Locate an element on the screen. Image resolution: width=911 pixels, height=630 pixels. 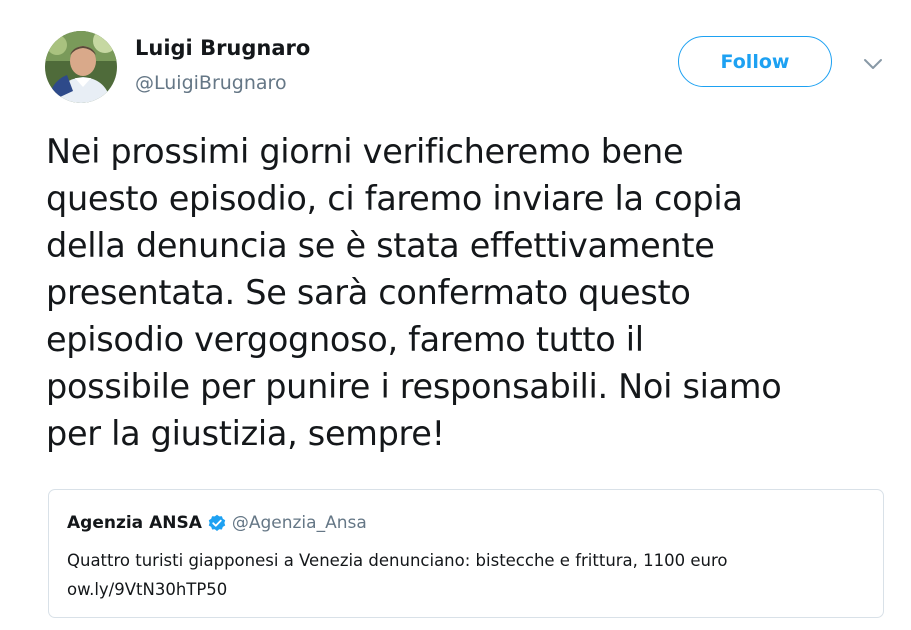
tweet-text-line: della denuncia se è stata effettivamente is located at coordinates (380, 245).